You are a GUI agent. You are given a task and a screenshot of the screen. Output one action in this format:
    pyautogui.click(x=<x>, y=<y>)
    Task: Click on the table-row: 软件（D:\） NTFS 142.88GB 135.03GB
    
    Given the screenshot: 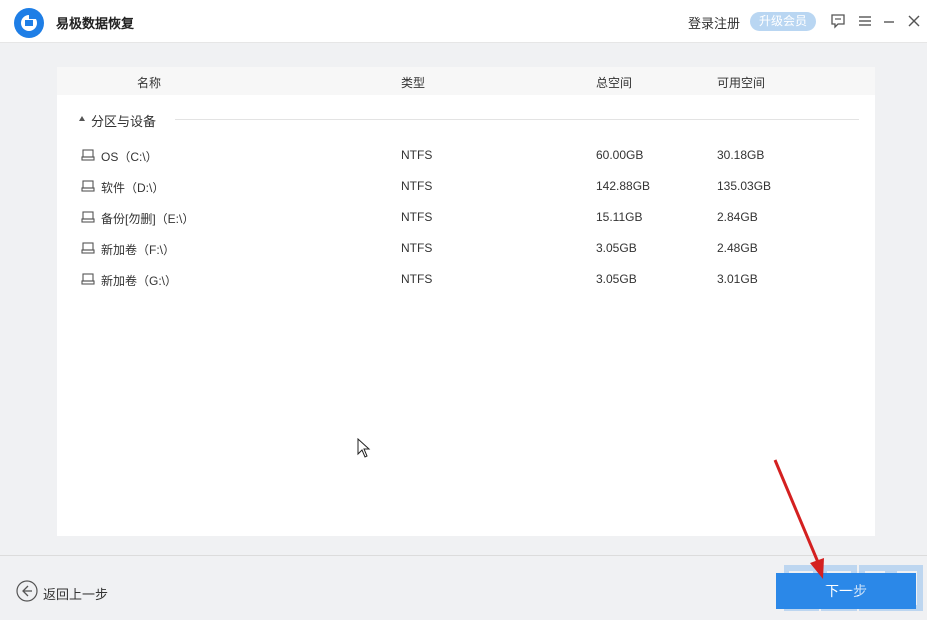 What is the action you would take?
    pyautogui.click(x=466, y=186)
    